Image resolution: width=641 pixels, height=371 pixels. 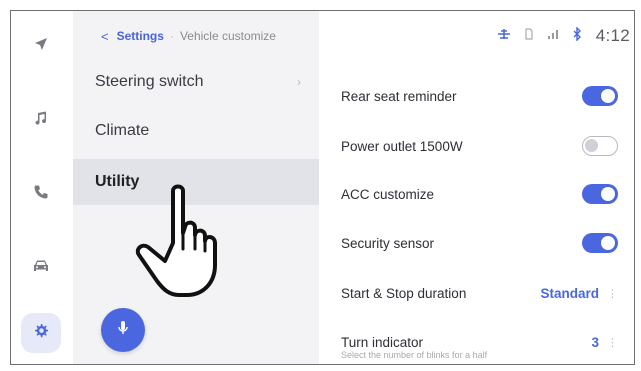 What do you see at coordinates (382, 342) in the screenshot?
I see `setting-label: Turn indicator` at bounding box center [382, 342].